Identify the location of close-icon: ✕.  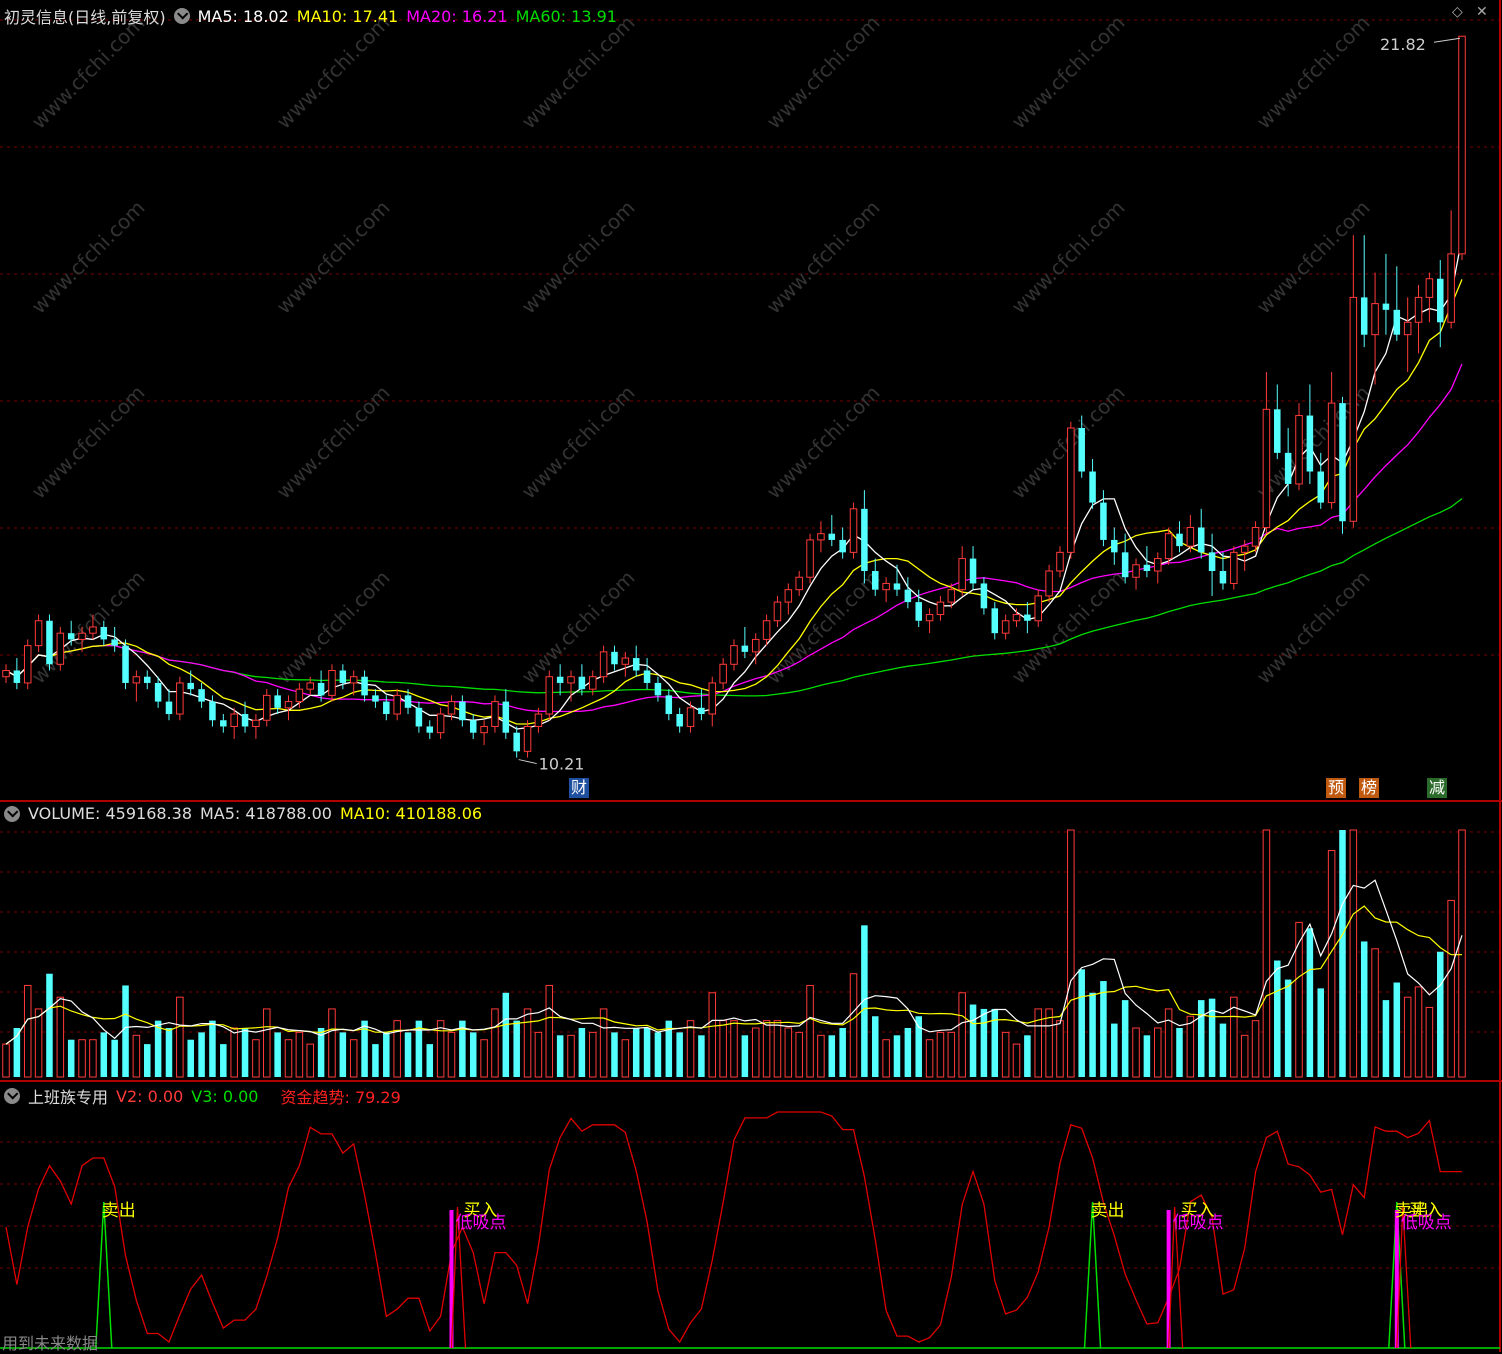
(1482, 12).